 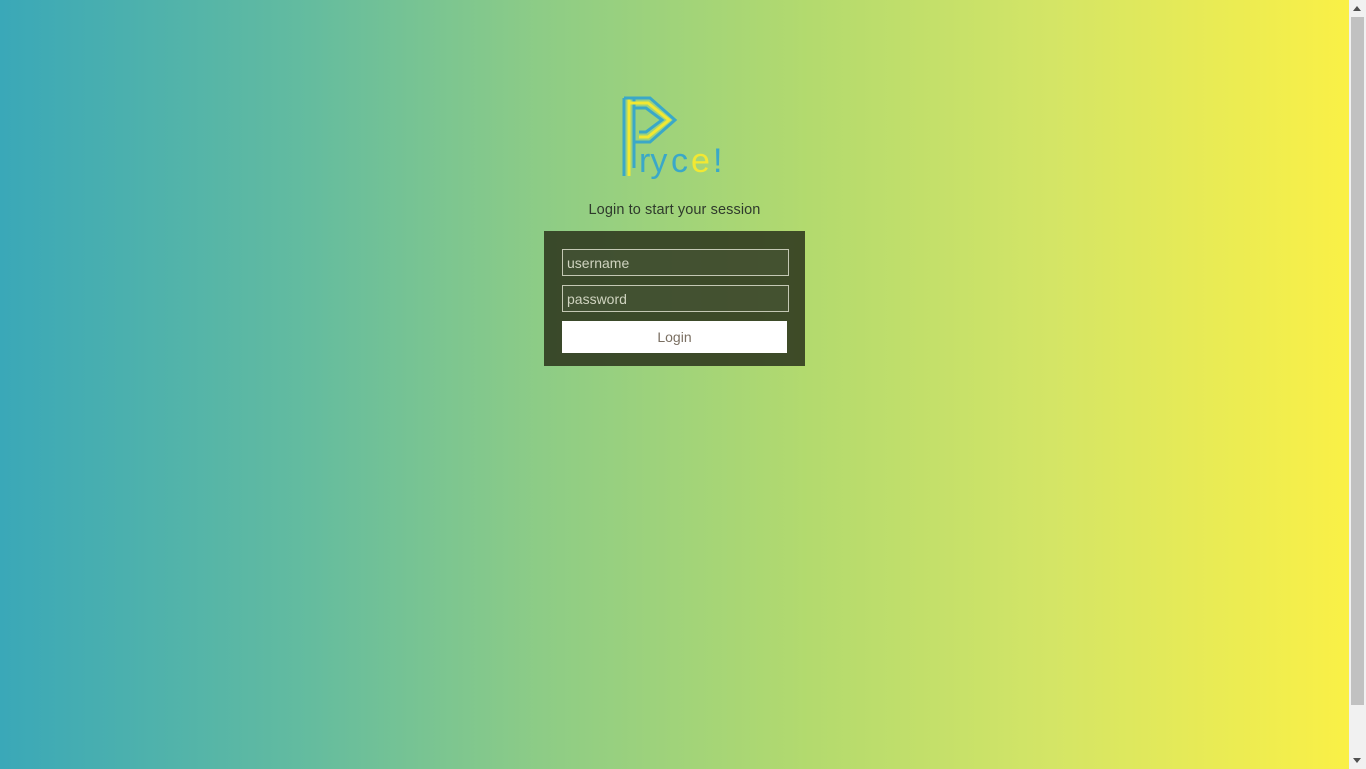 I want to click on vertical-scrollbar, so click(x=1357, y=384).